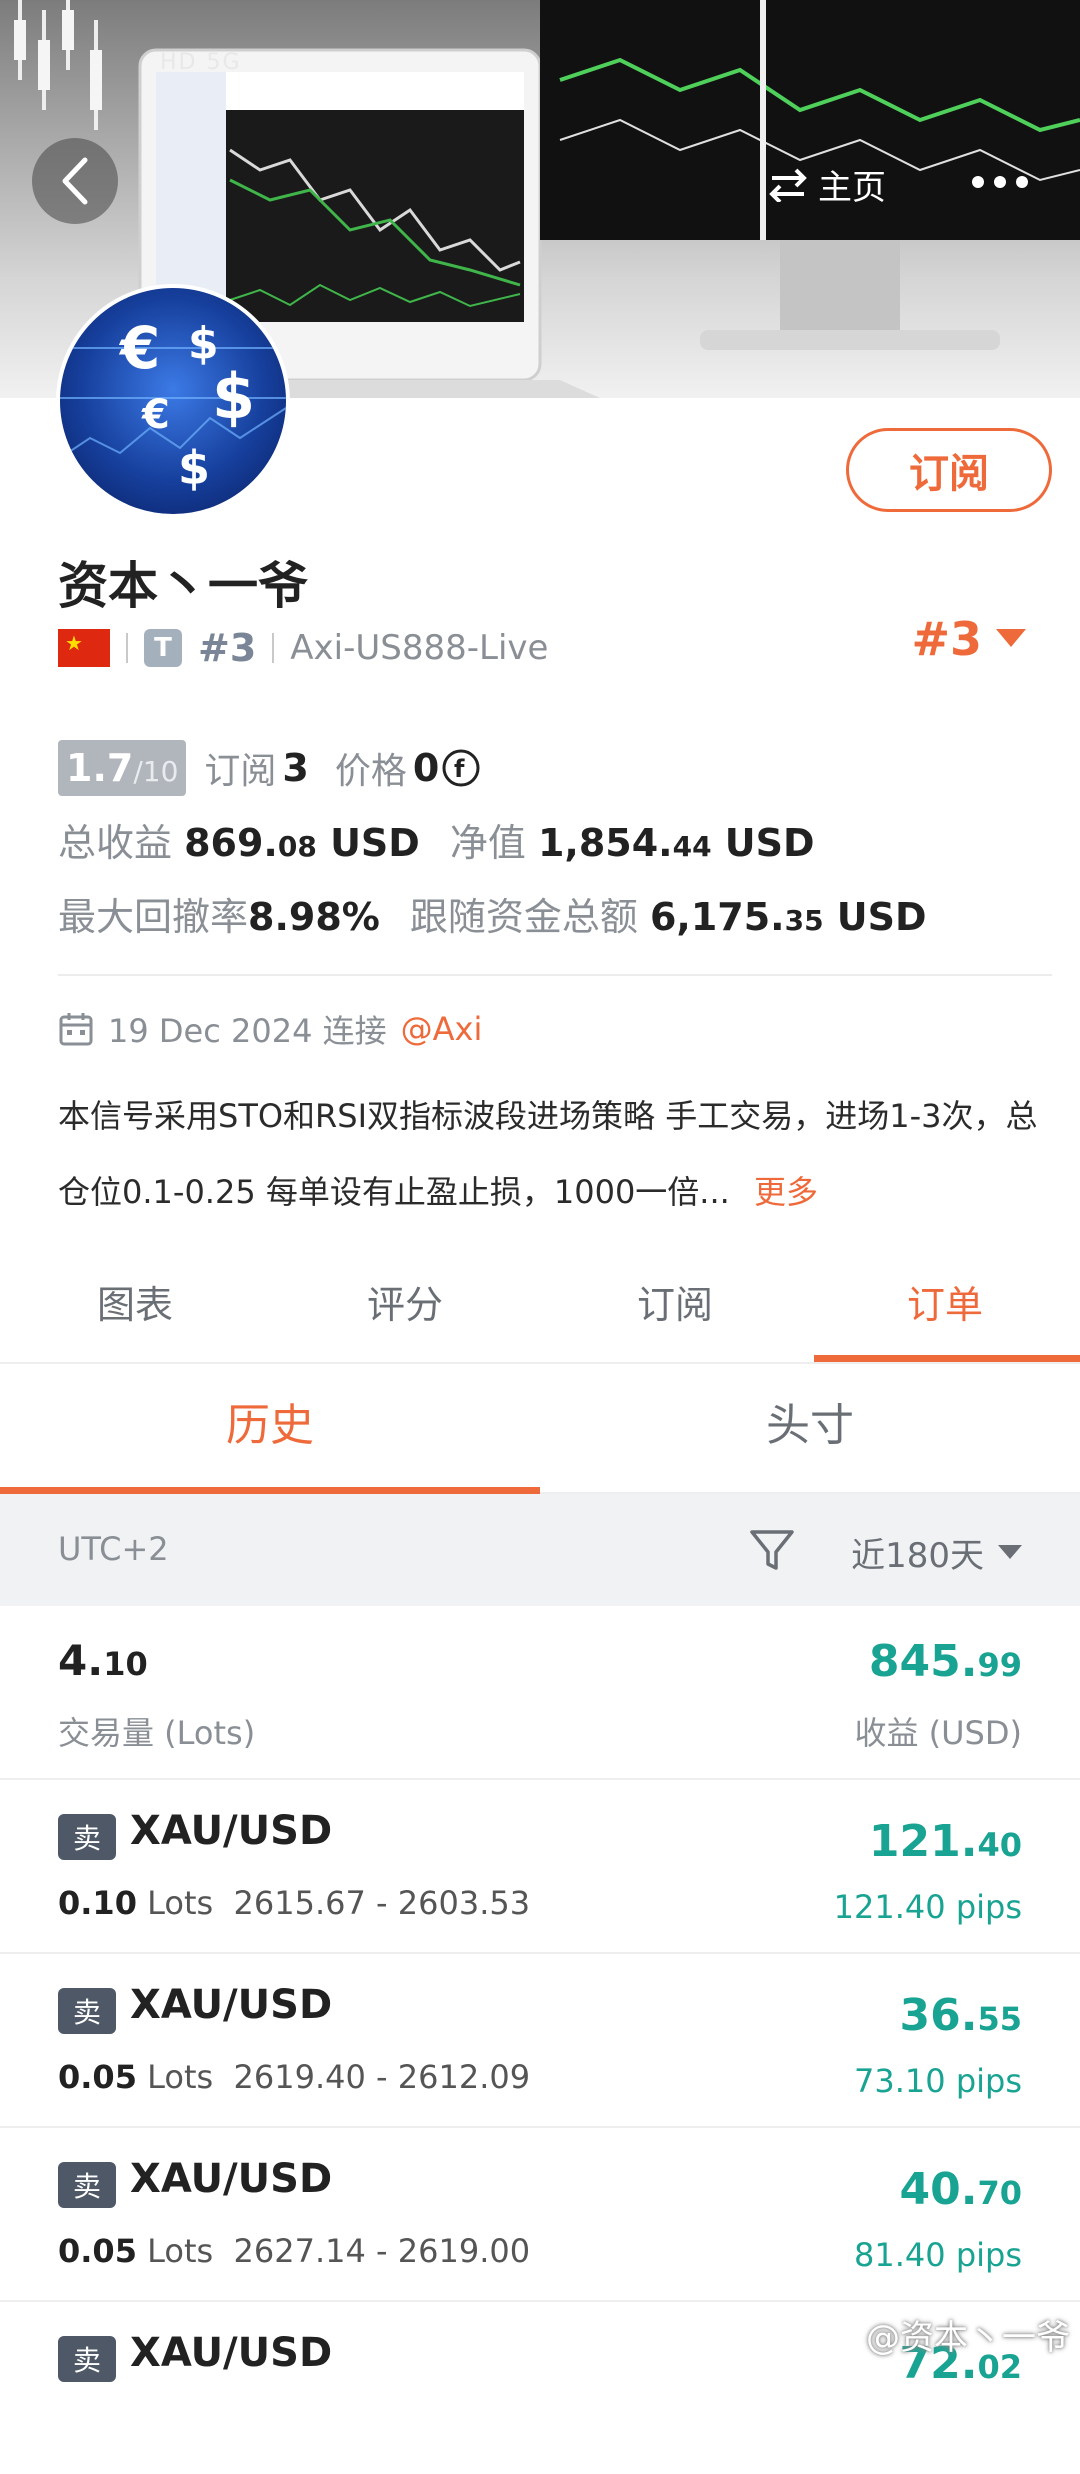  What do you see at coordinates (436, 839) in the screenshot?
I see `profit-equity-row: 总收益 869.08 USD 净值 1,854.44 USD` at bounding box center [436, 839].